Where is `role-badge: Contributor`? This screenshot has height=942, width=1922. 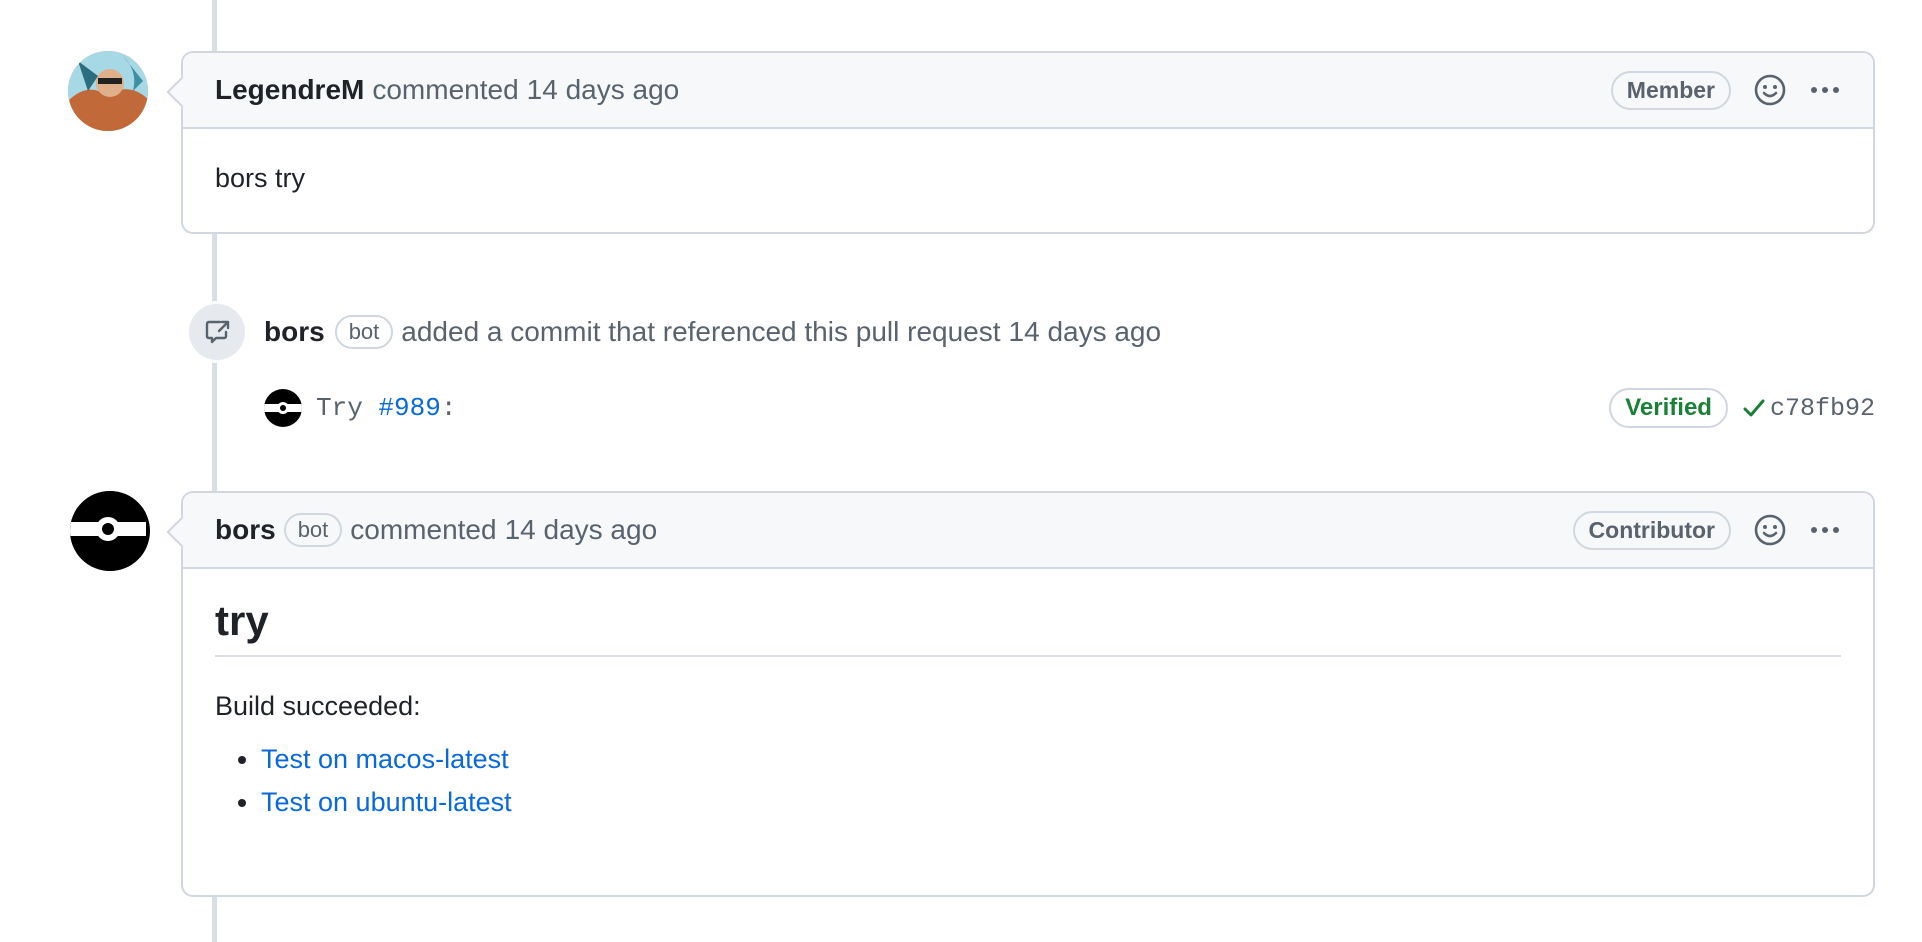 role-badge: Contributor is located at coordinates (1651, 530).